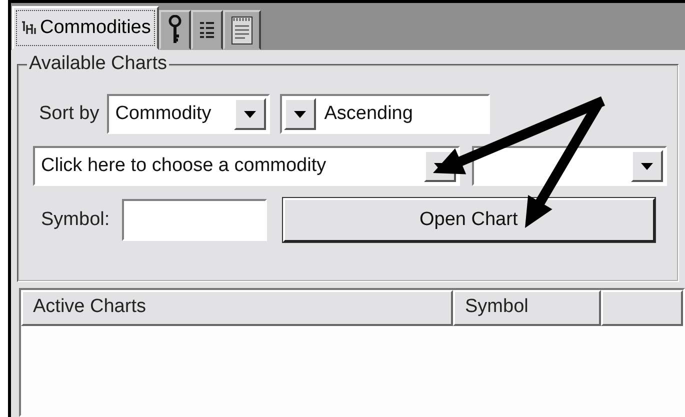 The height and width of the screenshot is (417, 685). Describe the element at coordinates (69, 114) in the screenshot. I see `sort-label: Sort by` at that location.